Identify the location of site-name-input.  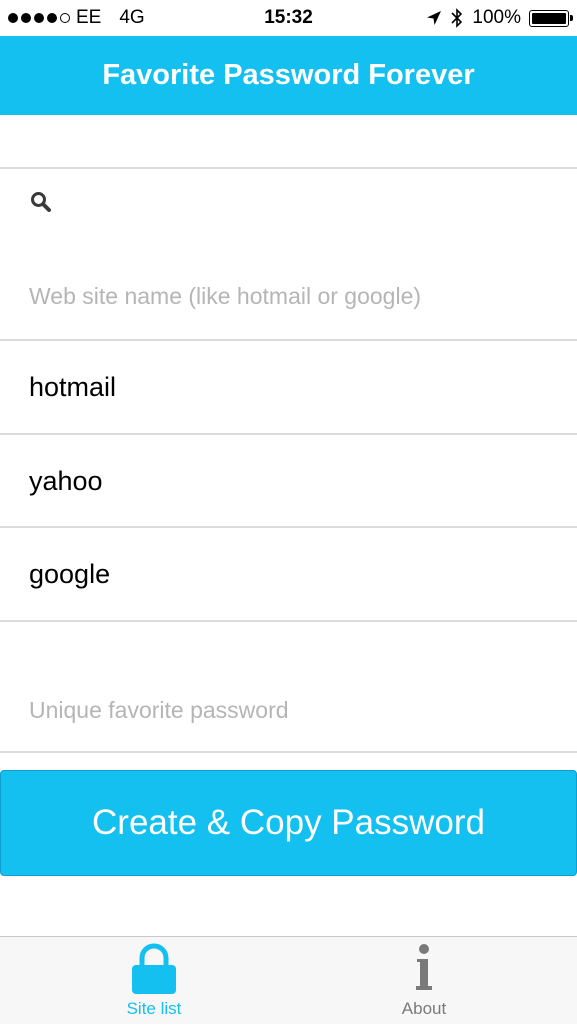
(289, 296).